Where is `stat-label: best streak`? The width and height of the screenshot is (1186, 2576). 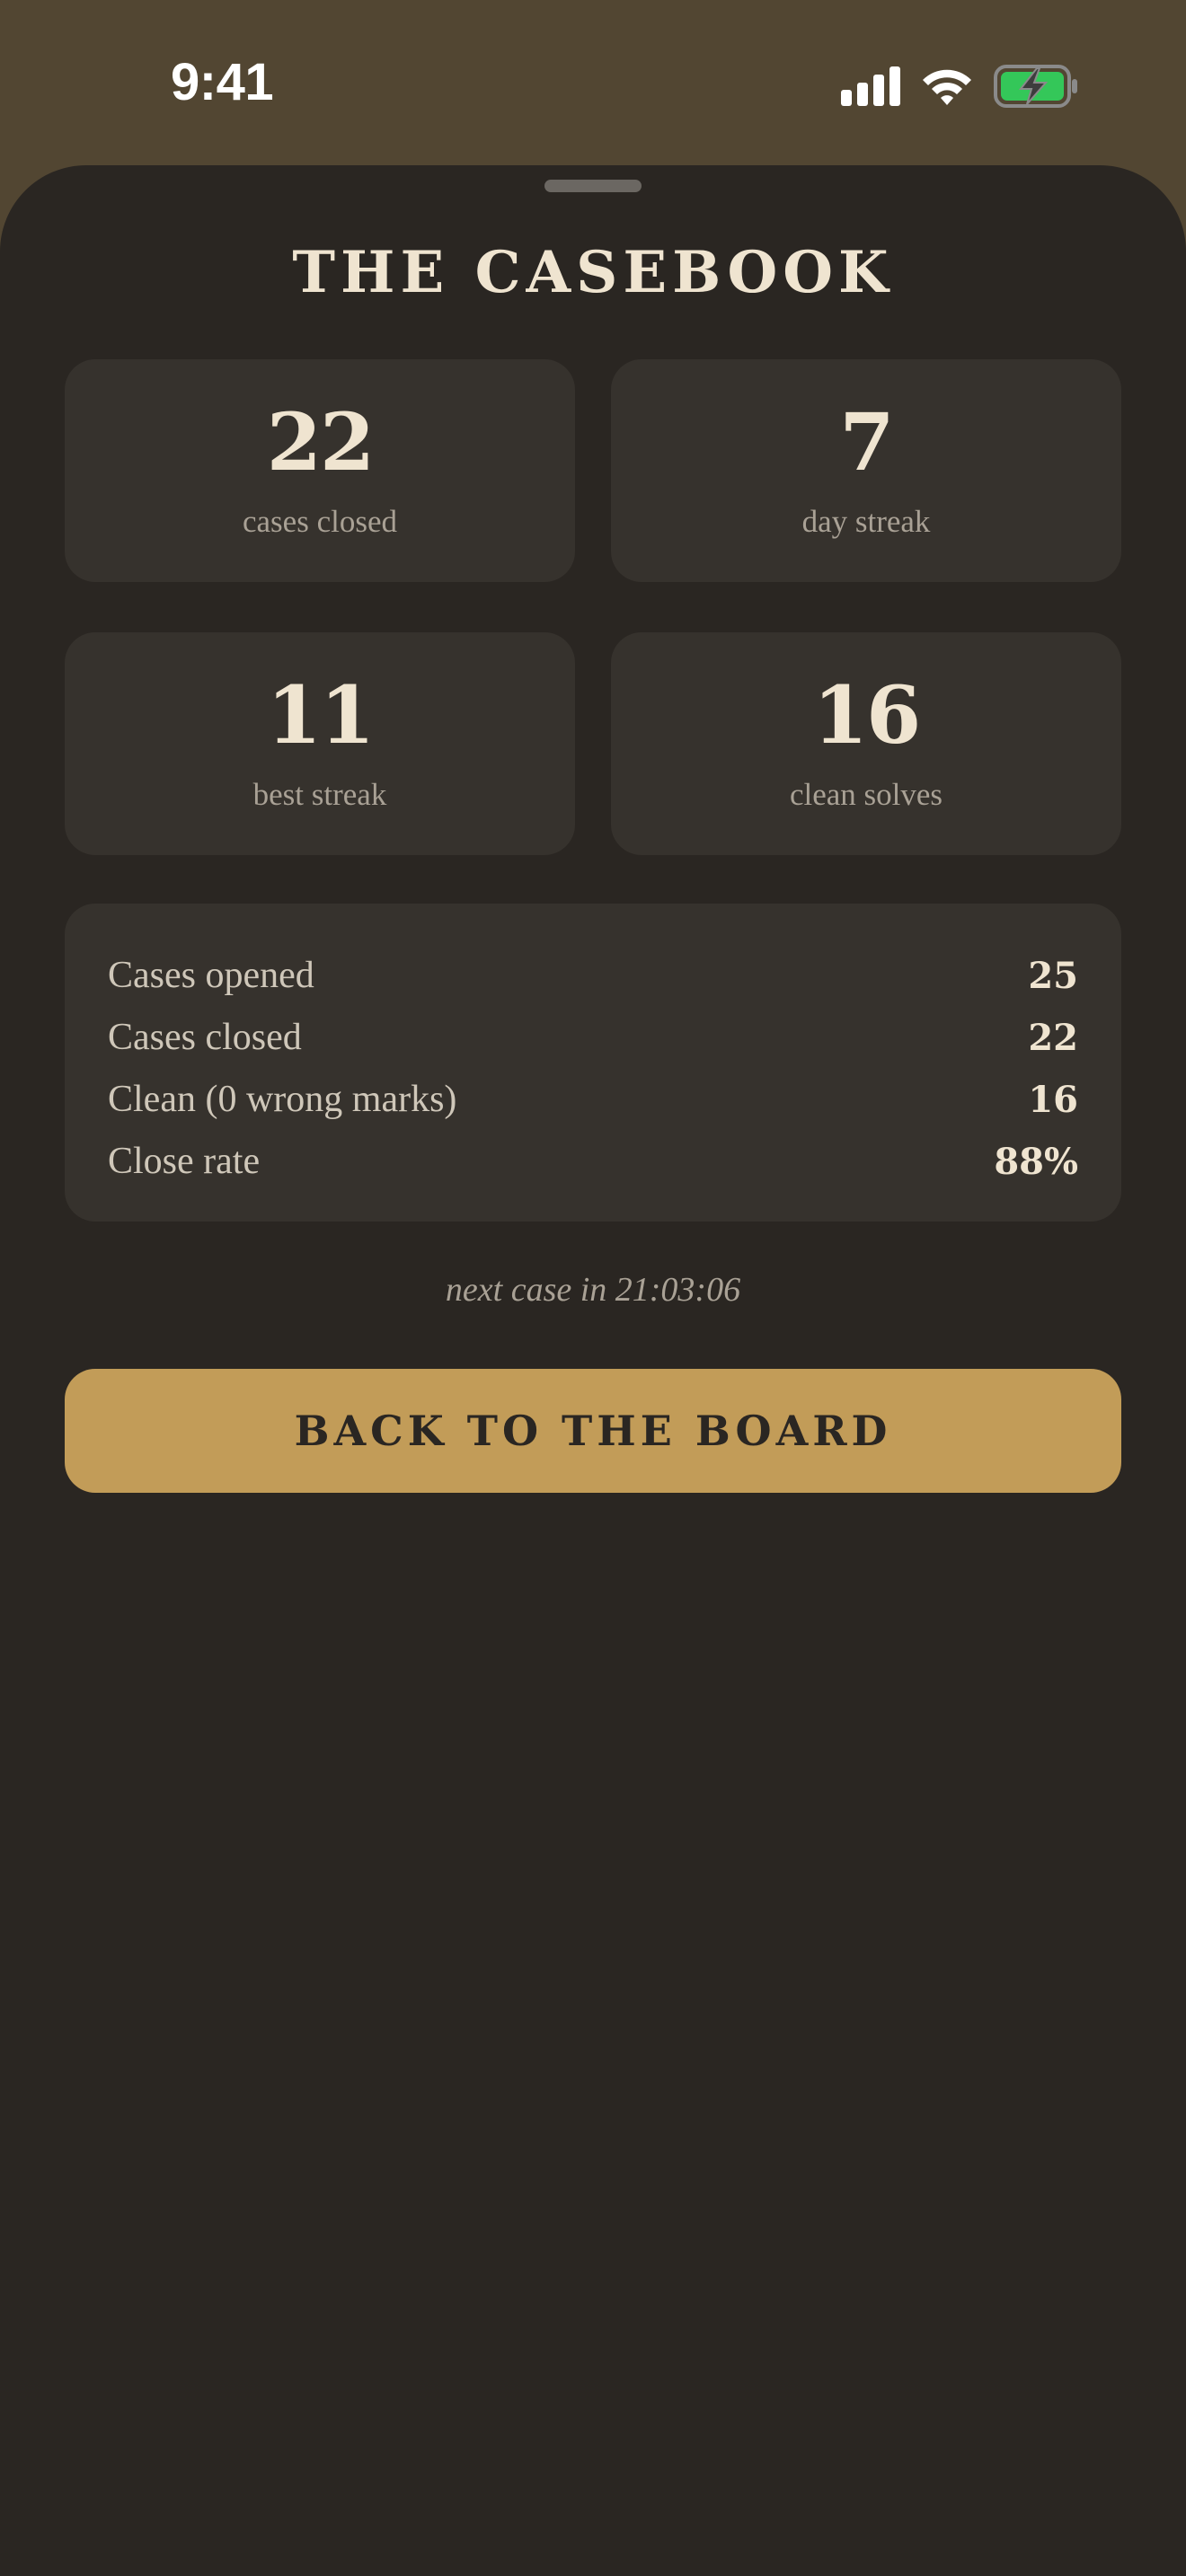 stat-label: best streak is located at coordinates (319, 794).